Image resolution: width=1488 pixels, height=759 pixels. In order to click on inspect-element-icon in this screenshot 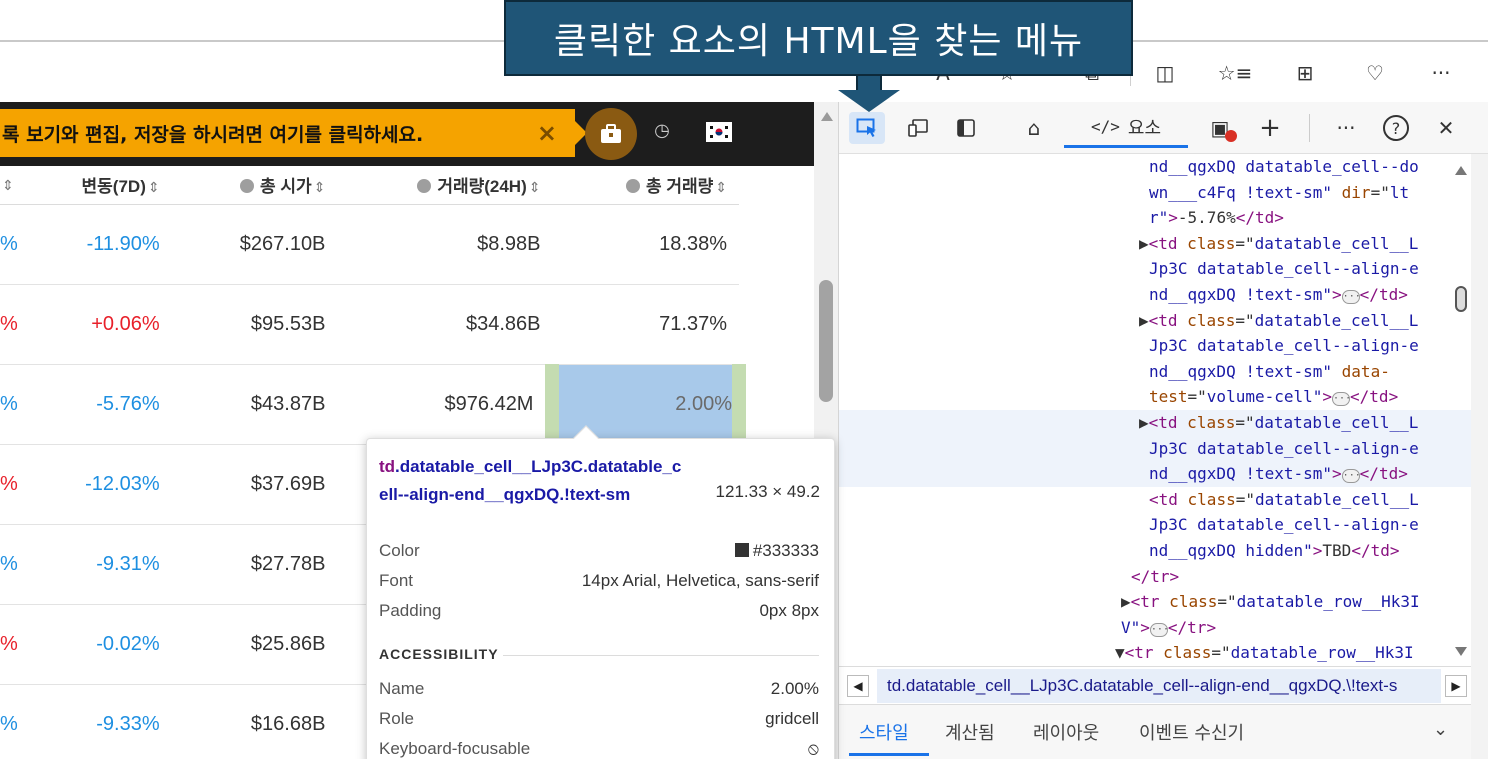, I will do `click(867, 128)`.